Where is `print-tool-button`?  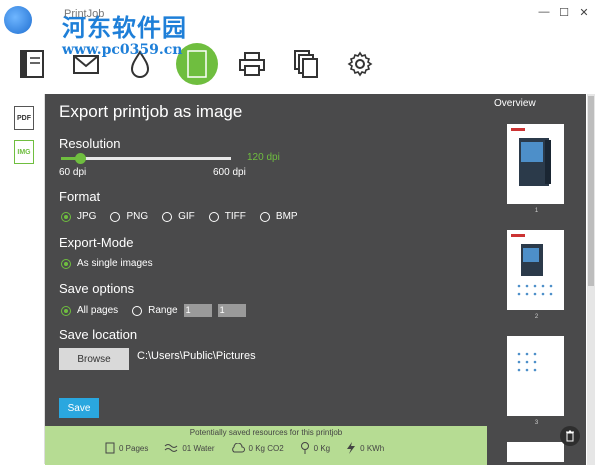 print-tool-button is located at coordinates (252, 64).